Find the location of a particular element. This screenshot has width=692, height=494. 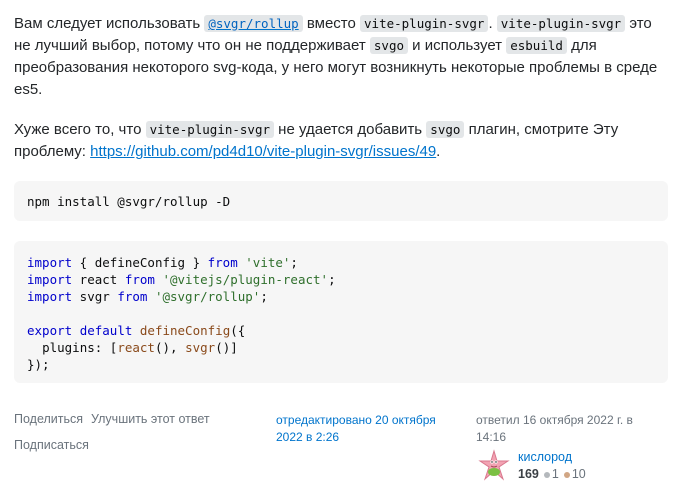

text: Хуже всего то, что is located at coordinates (80, 129).